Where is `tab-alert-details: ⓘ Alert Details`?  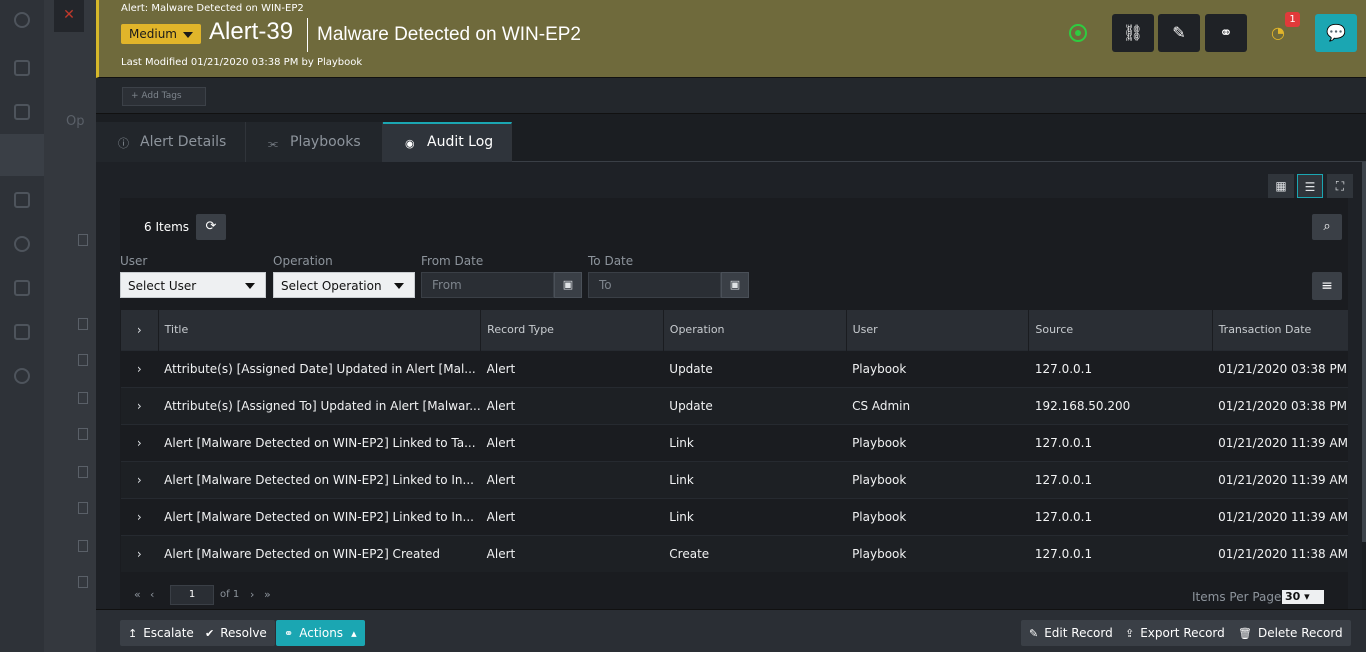 tab-alert-details: ⓘ Alert Details is located at coordinates (171, 142).